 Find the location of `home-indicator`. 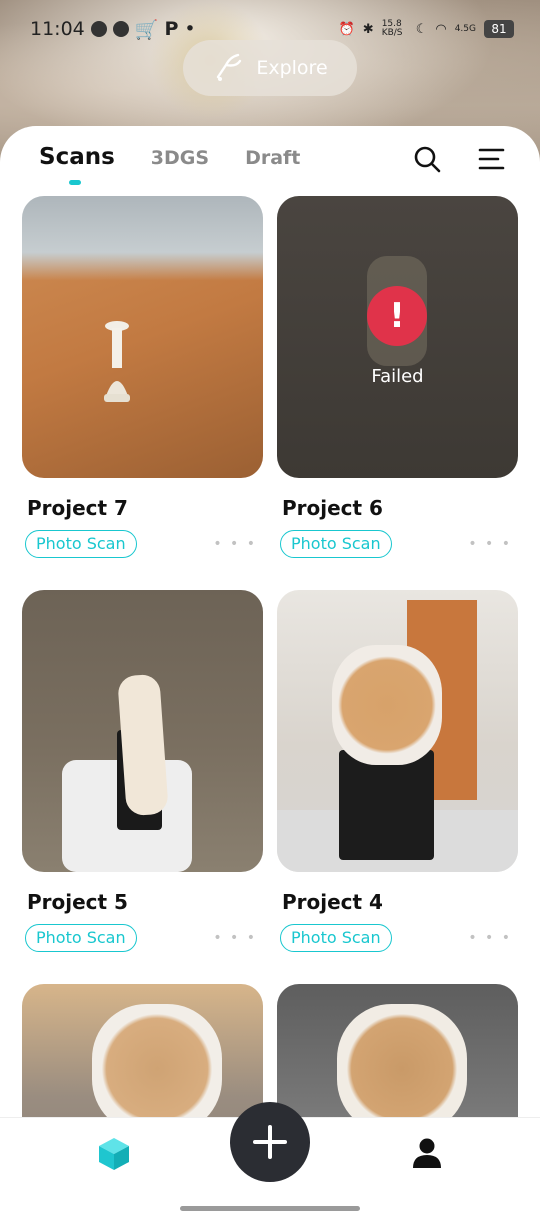

home-indicator is located at coordinates (270, 1208).